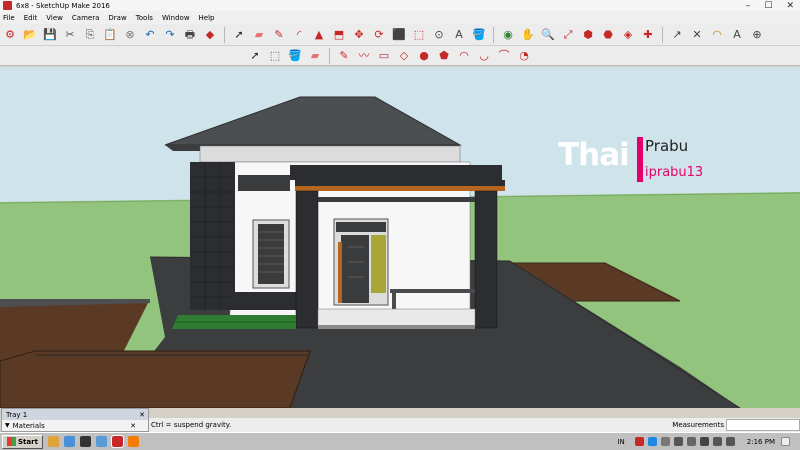 The width and height of the screenshot is (800, 450). Describe the element at coordinates (133, 426) in the screenshot. I see `materials-close-icon: ✕` at that location.